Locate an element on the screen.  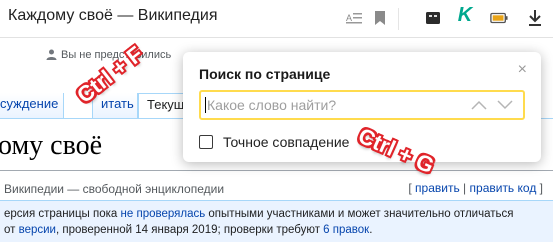
from-wikipedia-tagline: Википедии — свободной энциклопедии is located at coordinates (114, 189).